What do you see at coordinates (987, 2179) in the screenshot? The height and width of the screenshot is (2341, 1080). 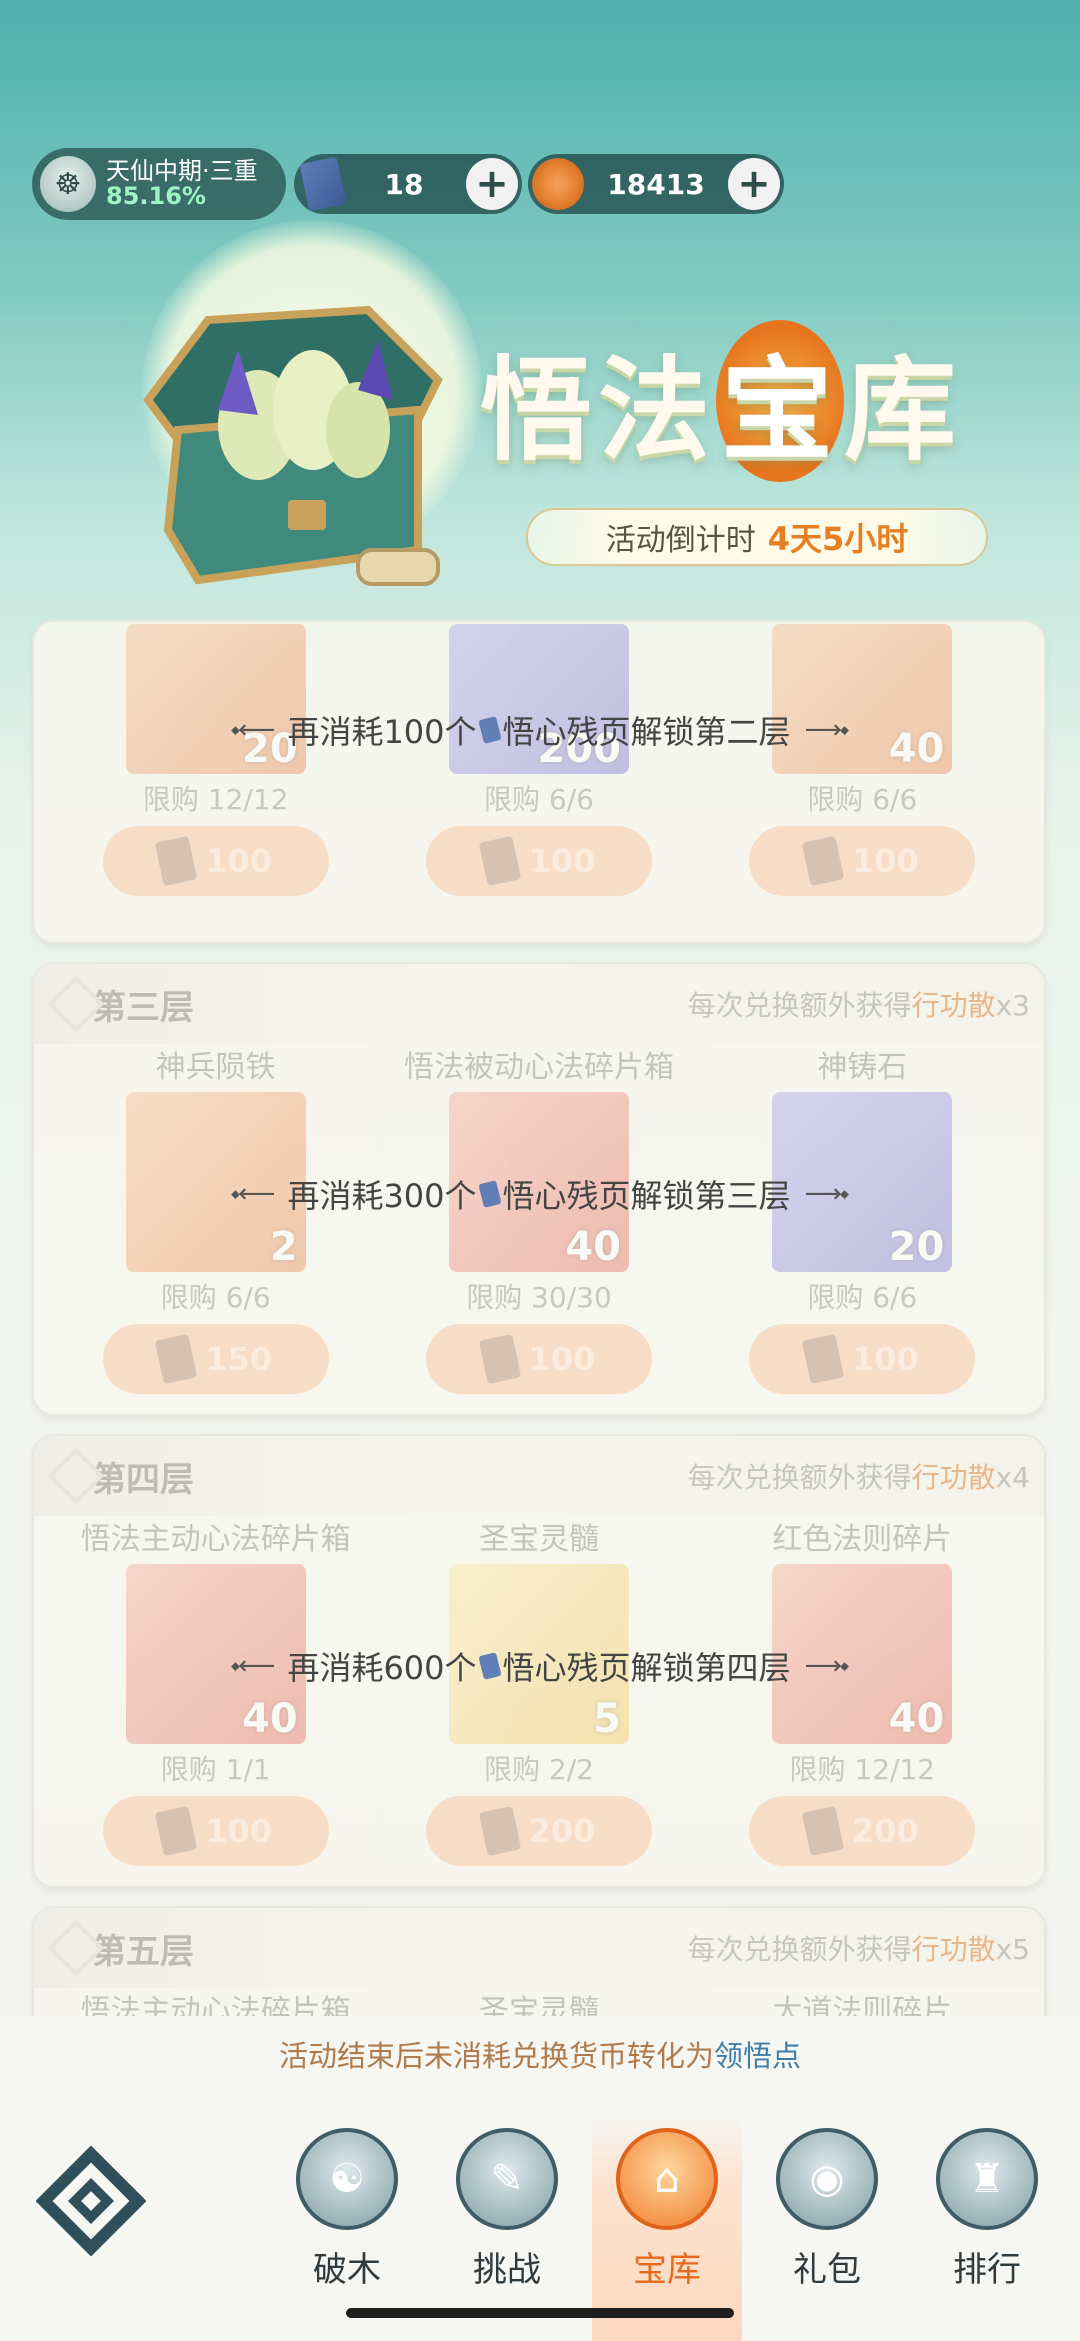 I see `ranking-icon: ♜` at bounding box center [987, 2179].